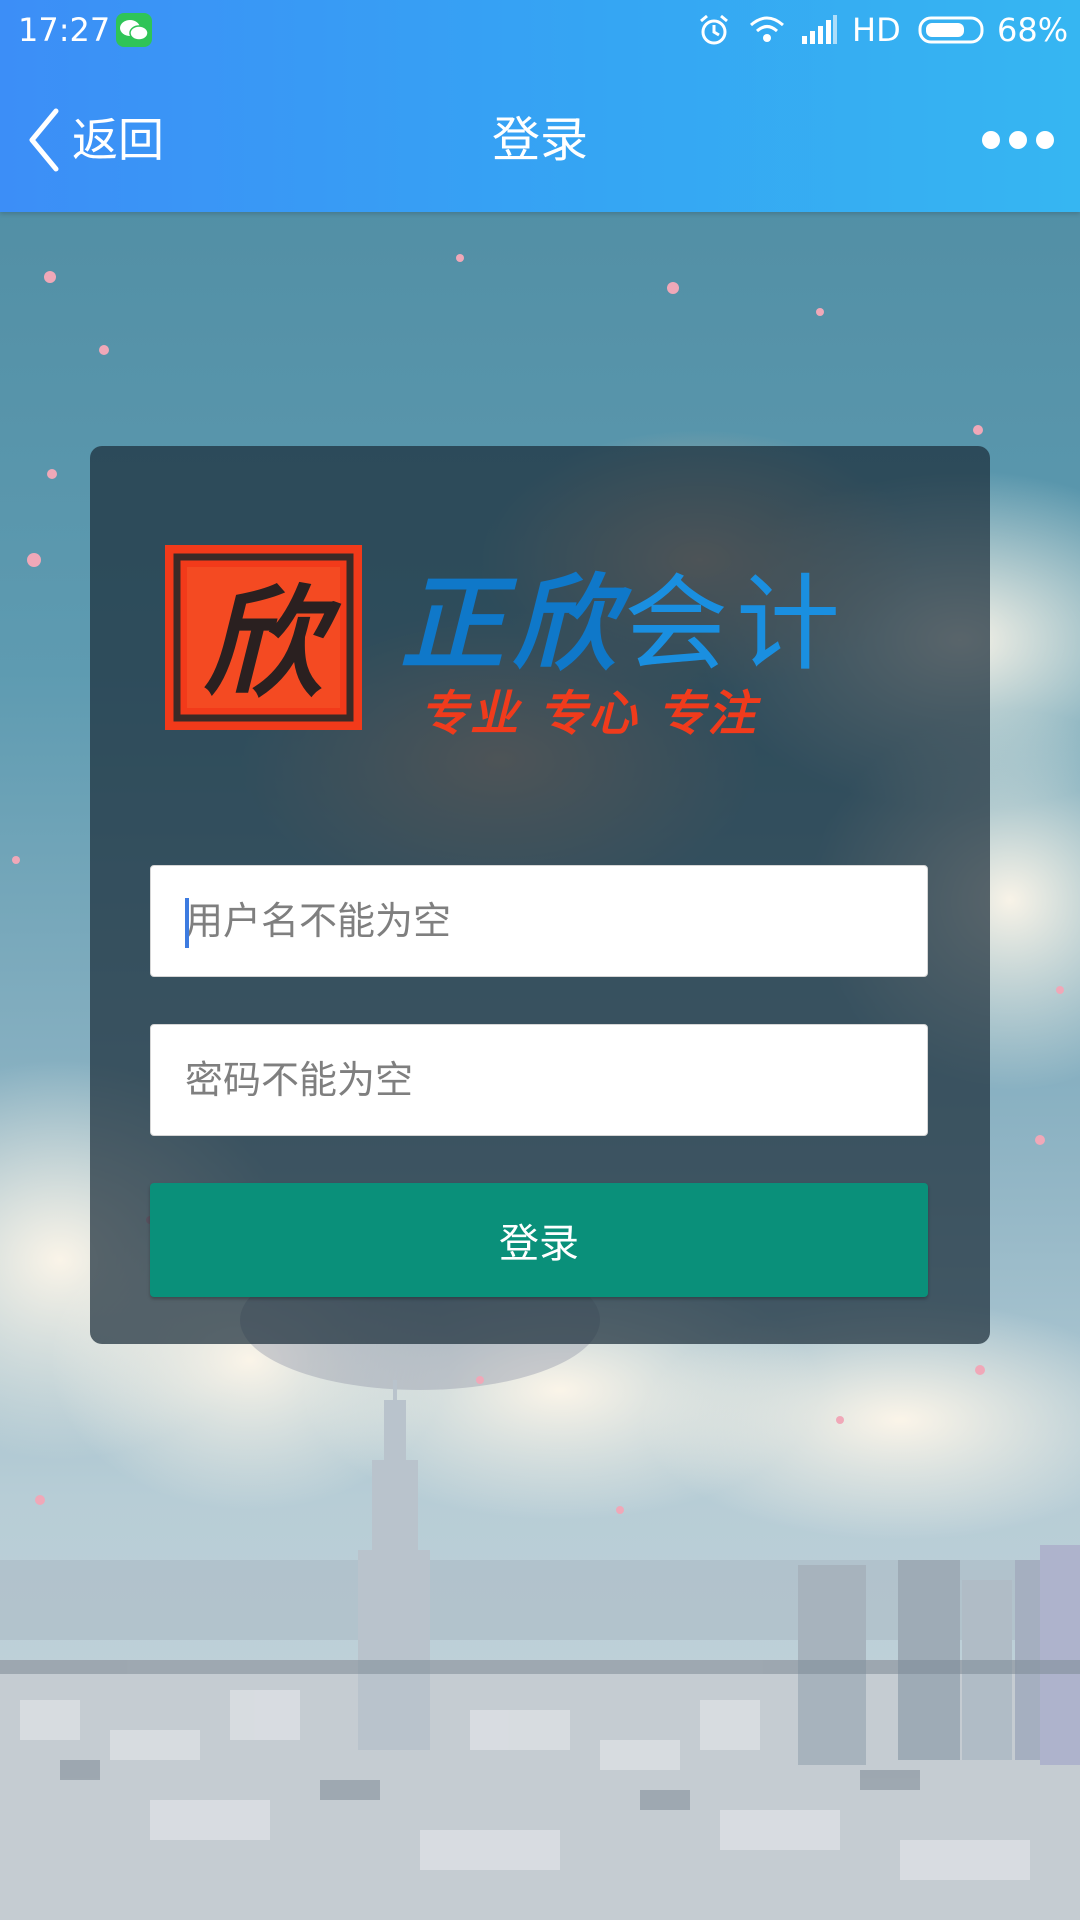 This screenshot has height=1920, width=1080. I want to click on alarm-icon, so click(714, 29).